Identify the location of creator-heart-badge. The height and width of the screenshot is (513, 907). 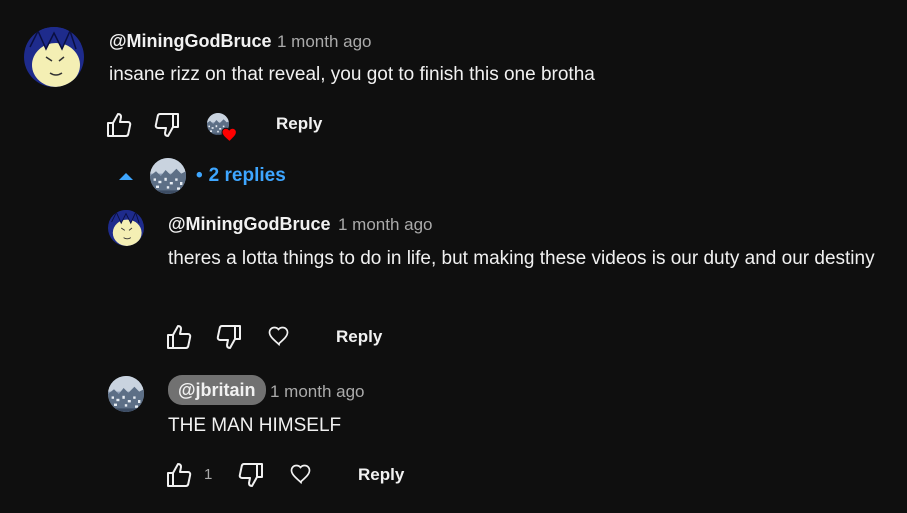
(224, 128).